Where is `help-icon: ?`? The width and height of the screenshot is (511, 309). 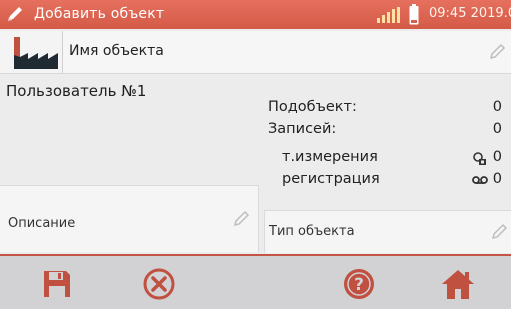
help-icon: ? is located at coordinates (359, 284).